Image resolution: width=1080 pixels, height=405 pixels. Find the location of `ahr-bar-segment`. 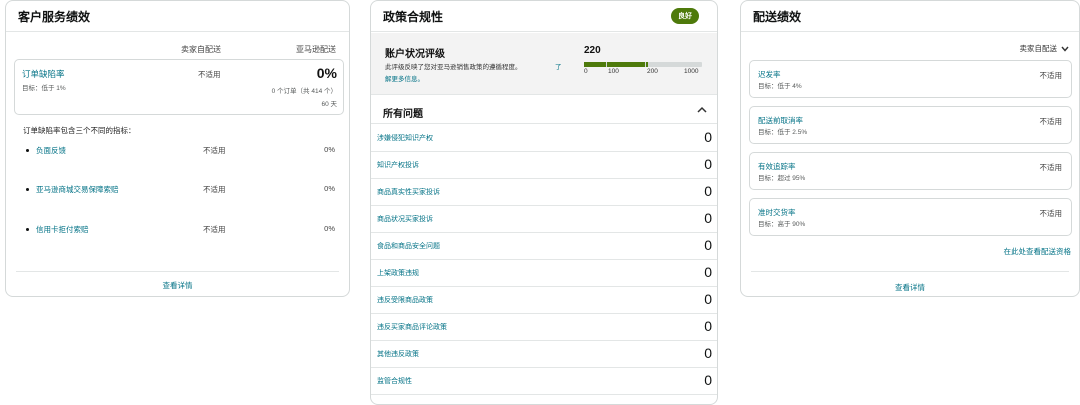

ahr-bar-segment is located at coordinates (595, 64).